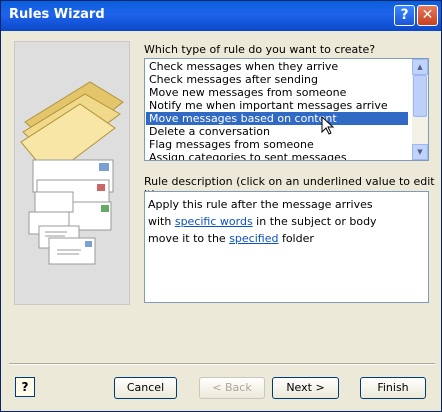 Image resolution: width=442 pixels, height=412 pixels. Describe the element at coordinates (232, 388) in the screenshot. I see `back-button: < Back` at that location.